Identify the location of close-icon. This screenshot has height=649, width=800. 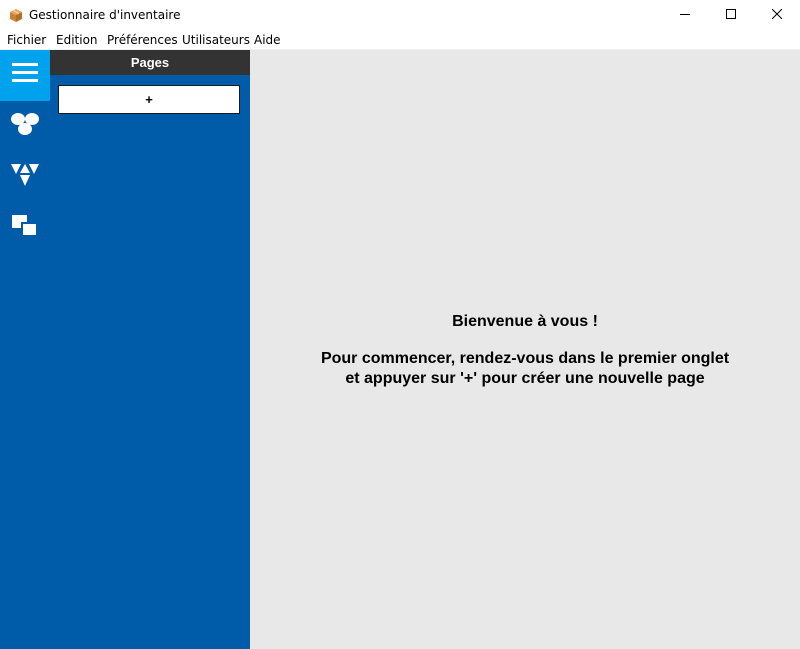
(777, 15).